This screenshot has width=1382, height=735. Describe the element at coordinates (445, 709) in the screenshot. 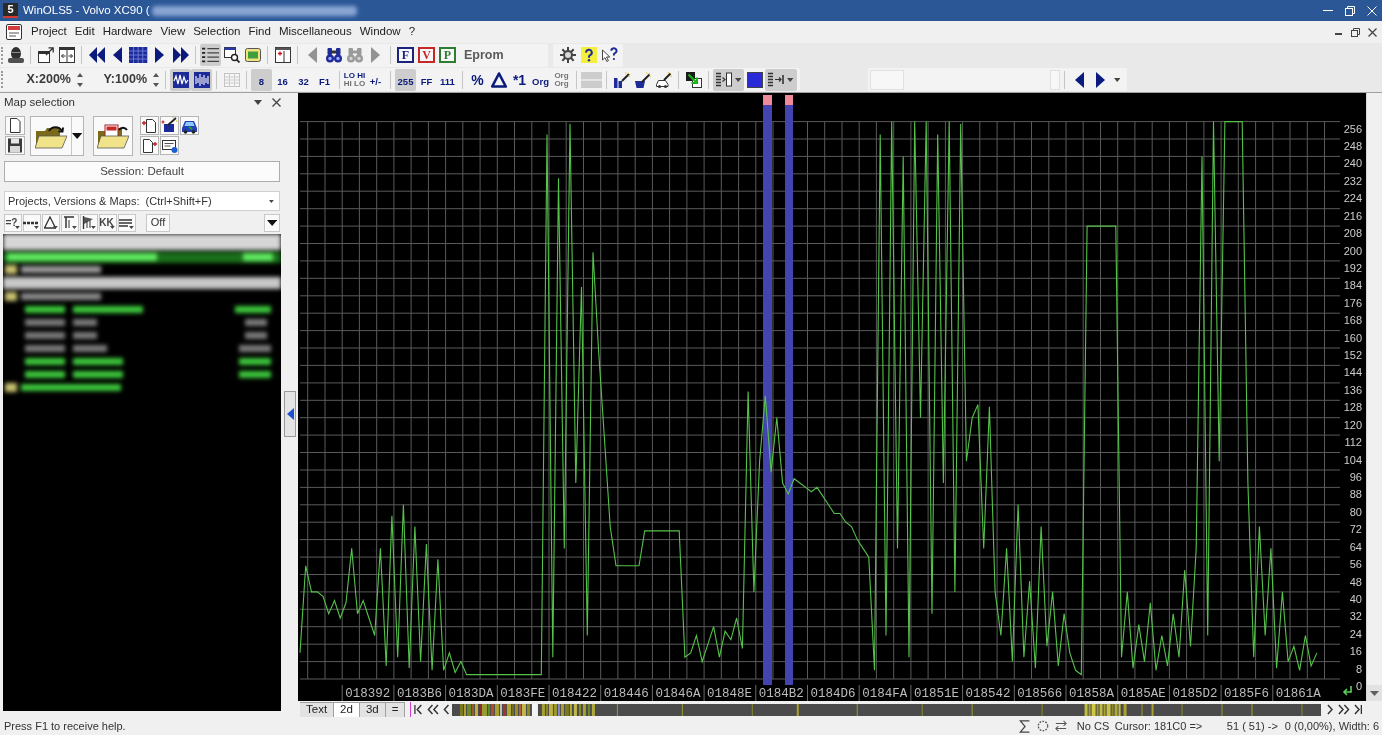

I see `chevron-left-icon` at that location.